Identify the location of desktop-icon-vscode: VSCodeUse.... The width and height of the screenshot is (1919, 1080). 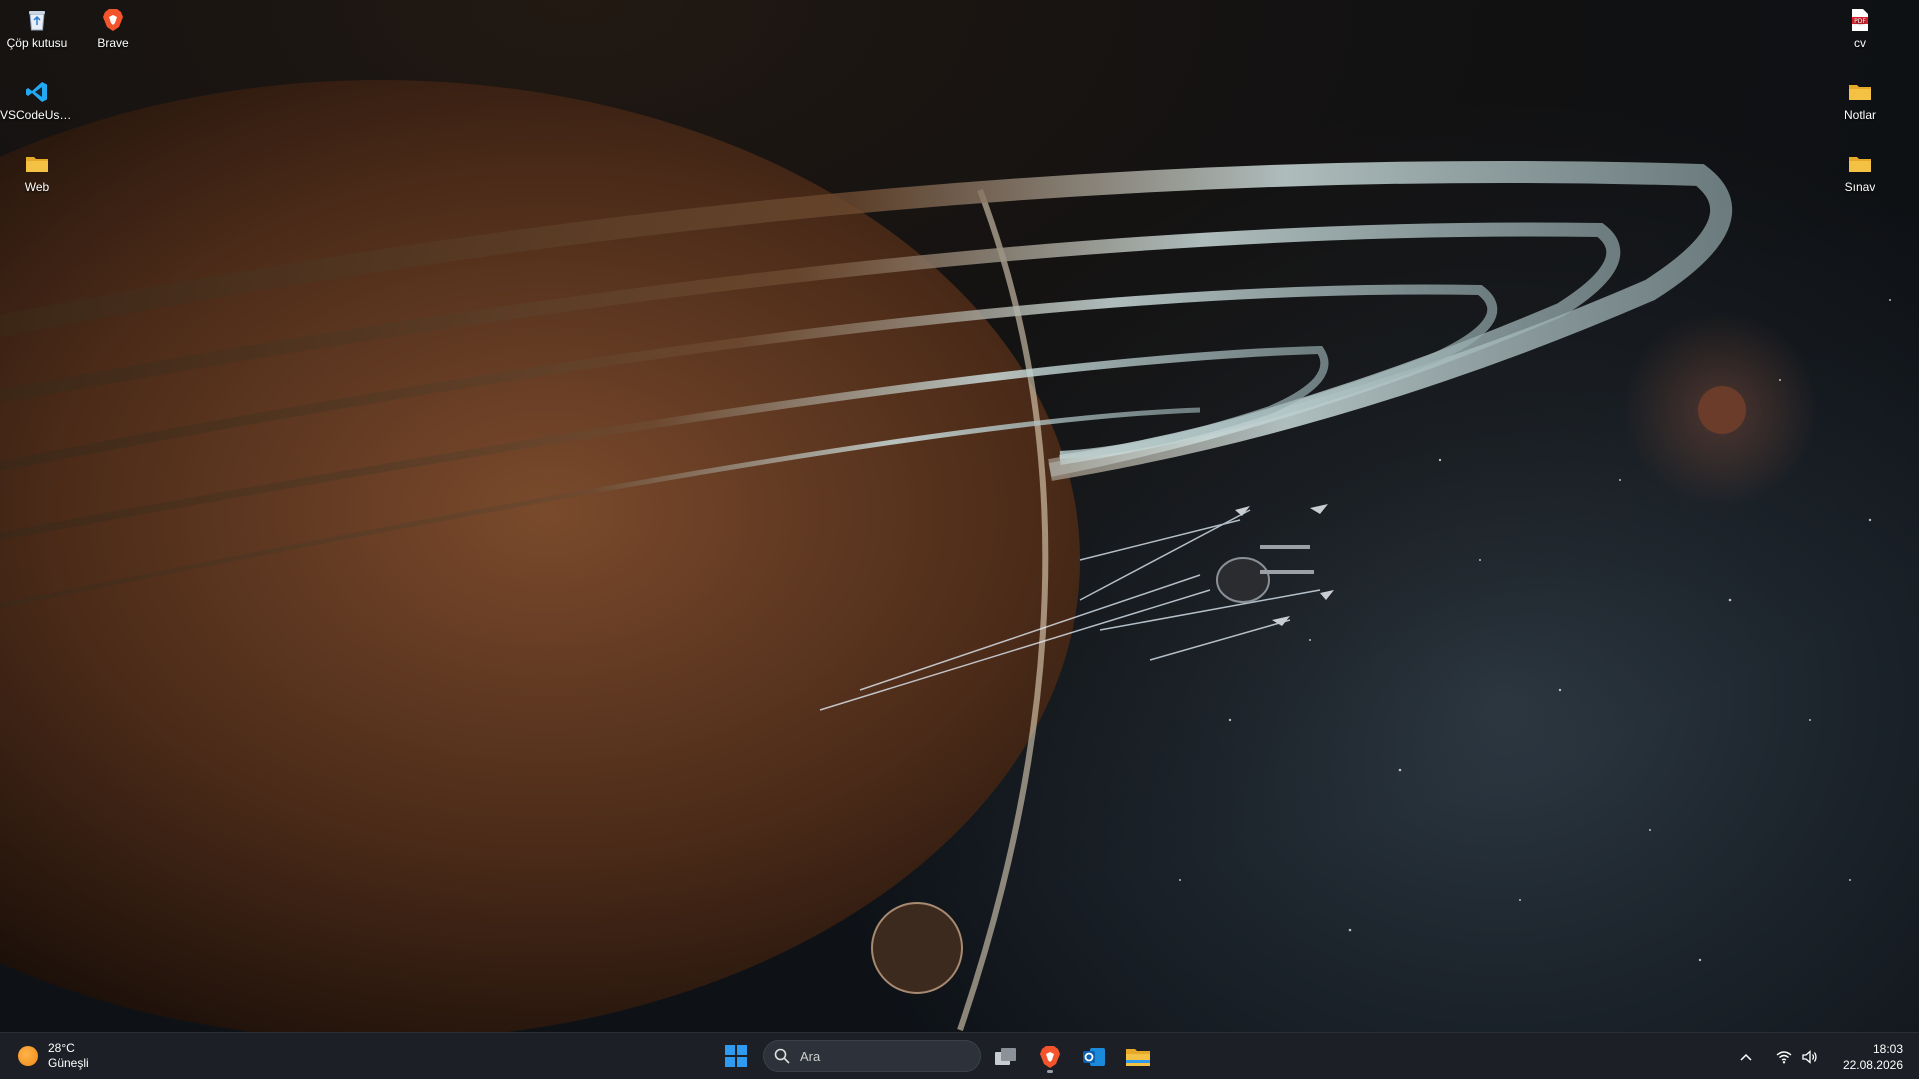
(37, 100).